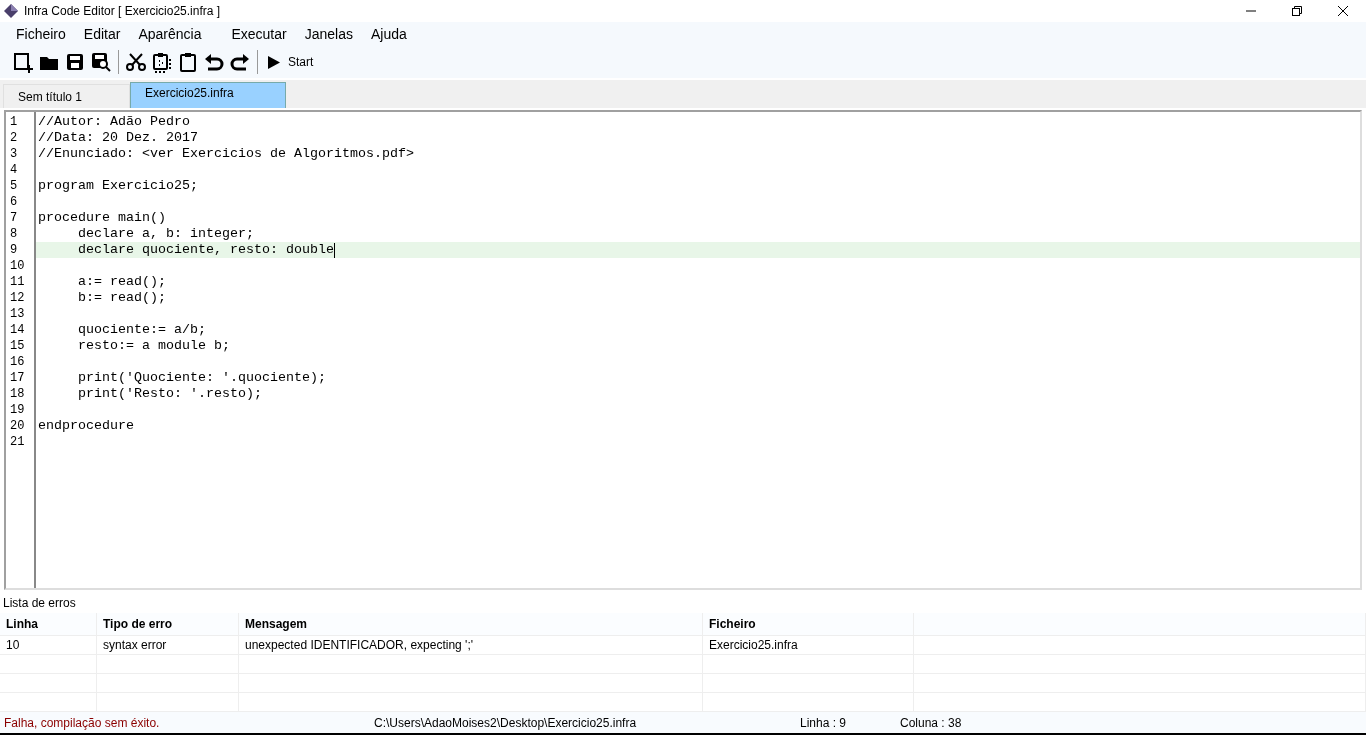 Image resolution: width=1366 pixels, height=739 pixels. Describe the element at coordinates (136, 62) in the screenshot. I see `scissors-icon` at that location.